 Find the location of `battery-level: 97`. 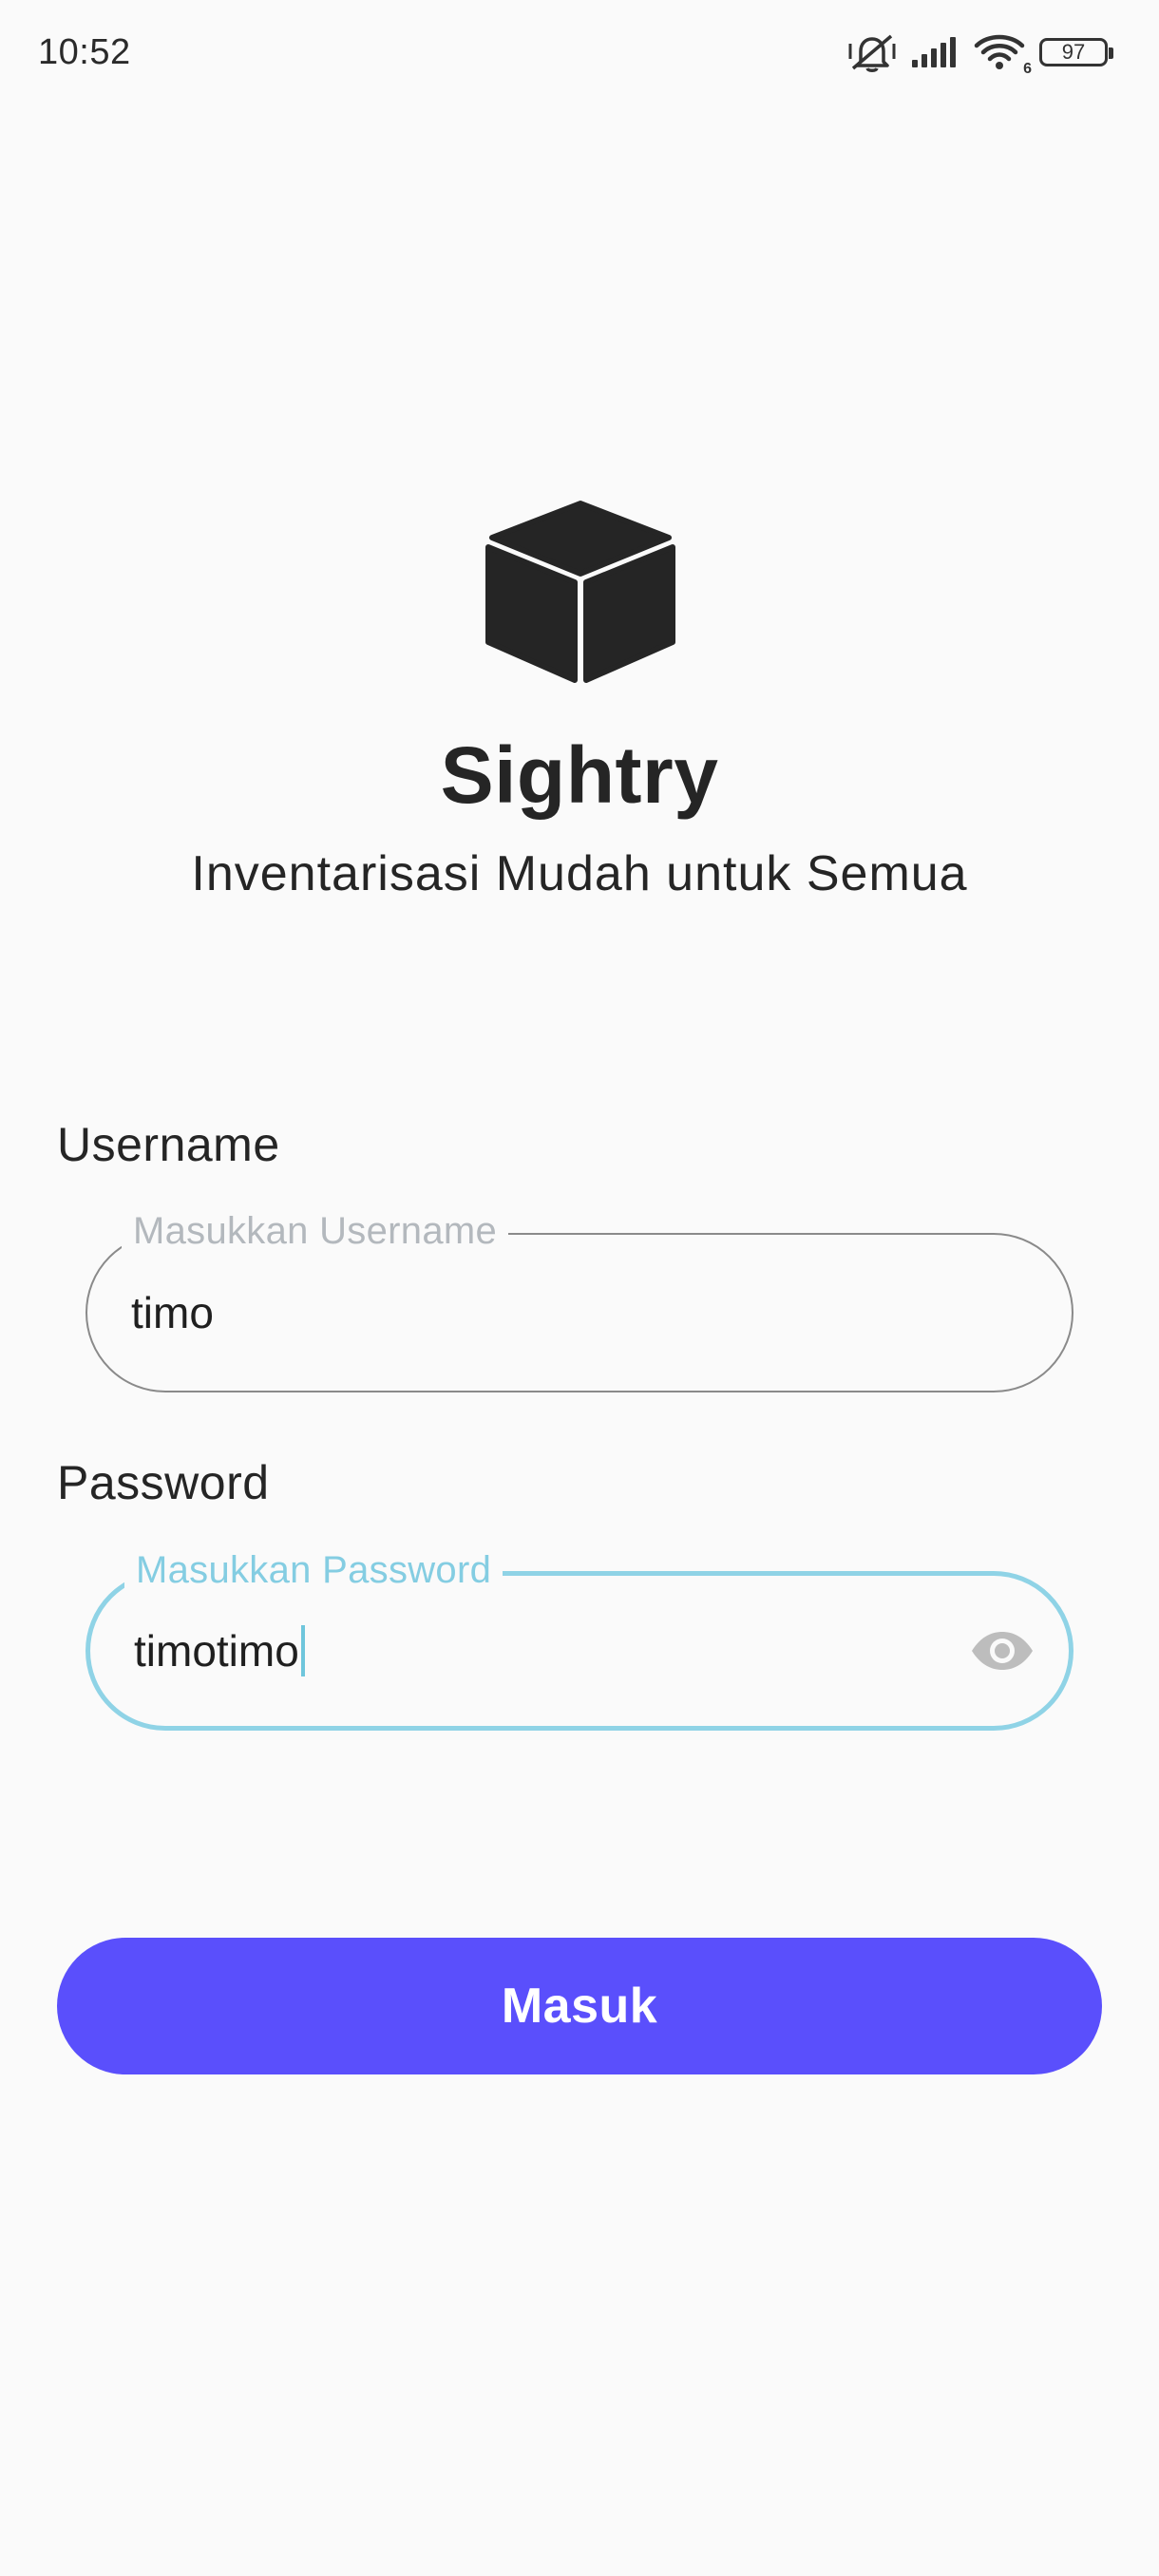

battery-level: 97 is located at coordinates (1073, 52).